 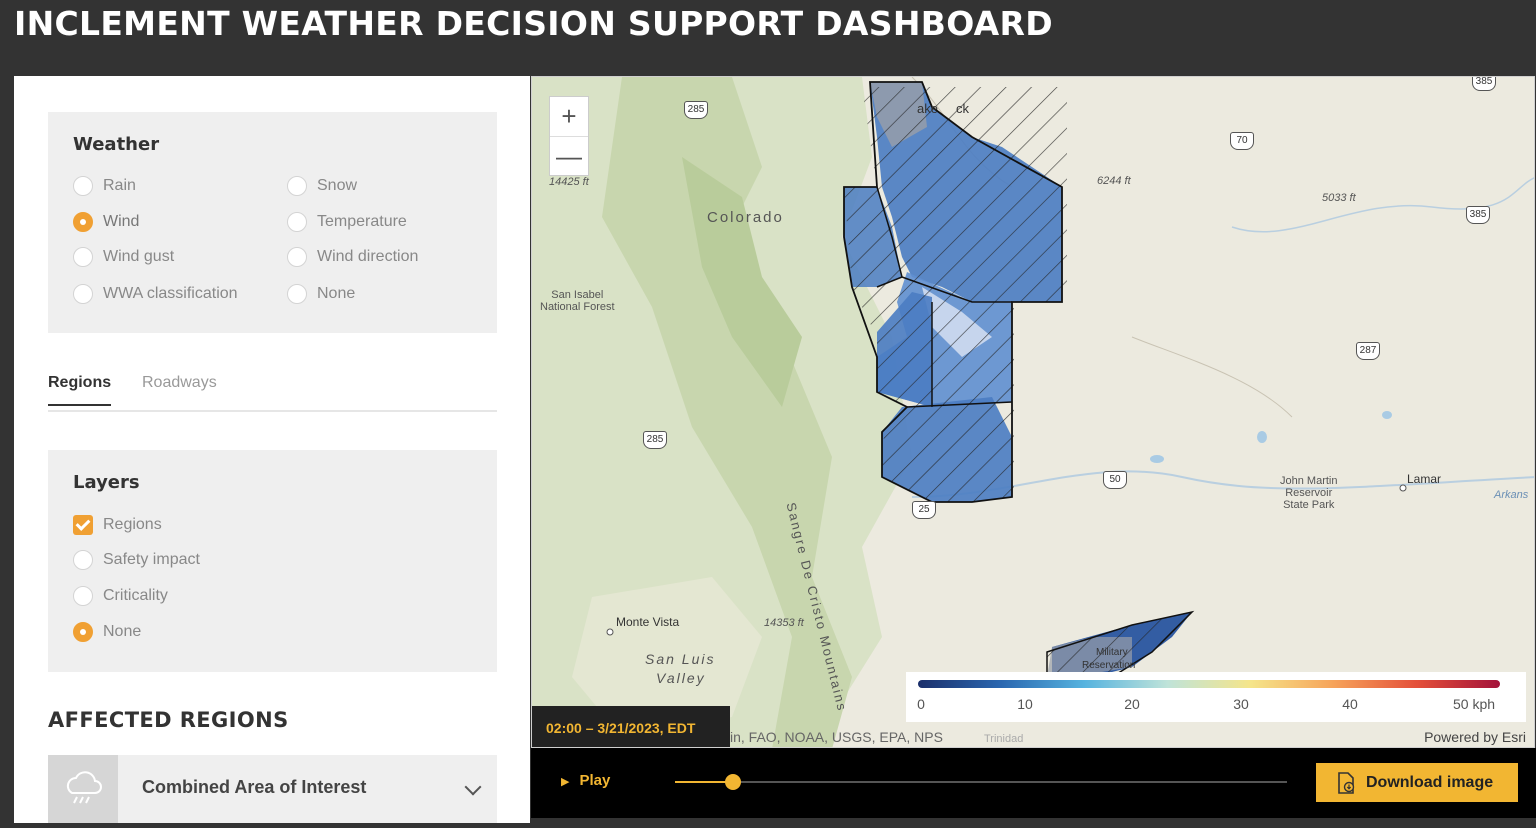 I want to click on weather-option-none: None, so click(x=321, y=294).